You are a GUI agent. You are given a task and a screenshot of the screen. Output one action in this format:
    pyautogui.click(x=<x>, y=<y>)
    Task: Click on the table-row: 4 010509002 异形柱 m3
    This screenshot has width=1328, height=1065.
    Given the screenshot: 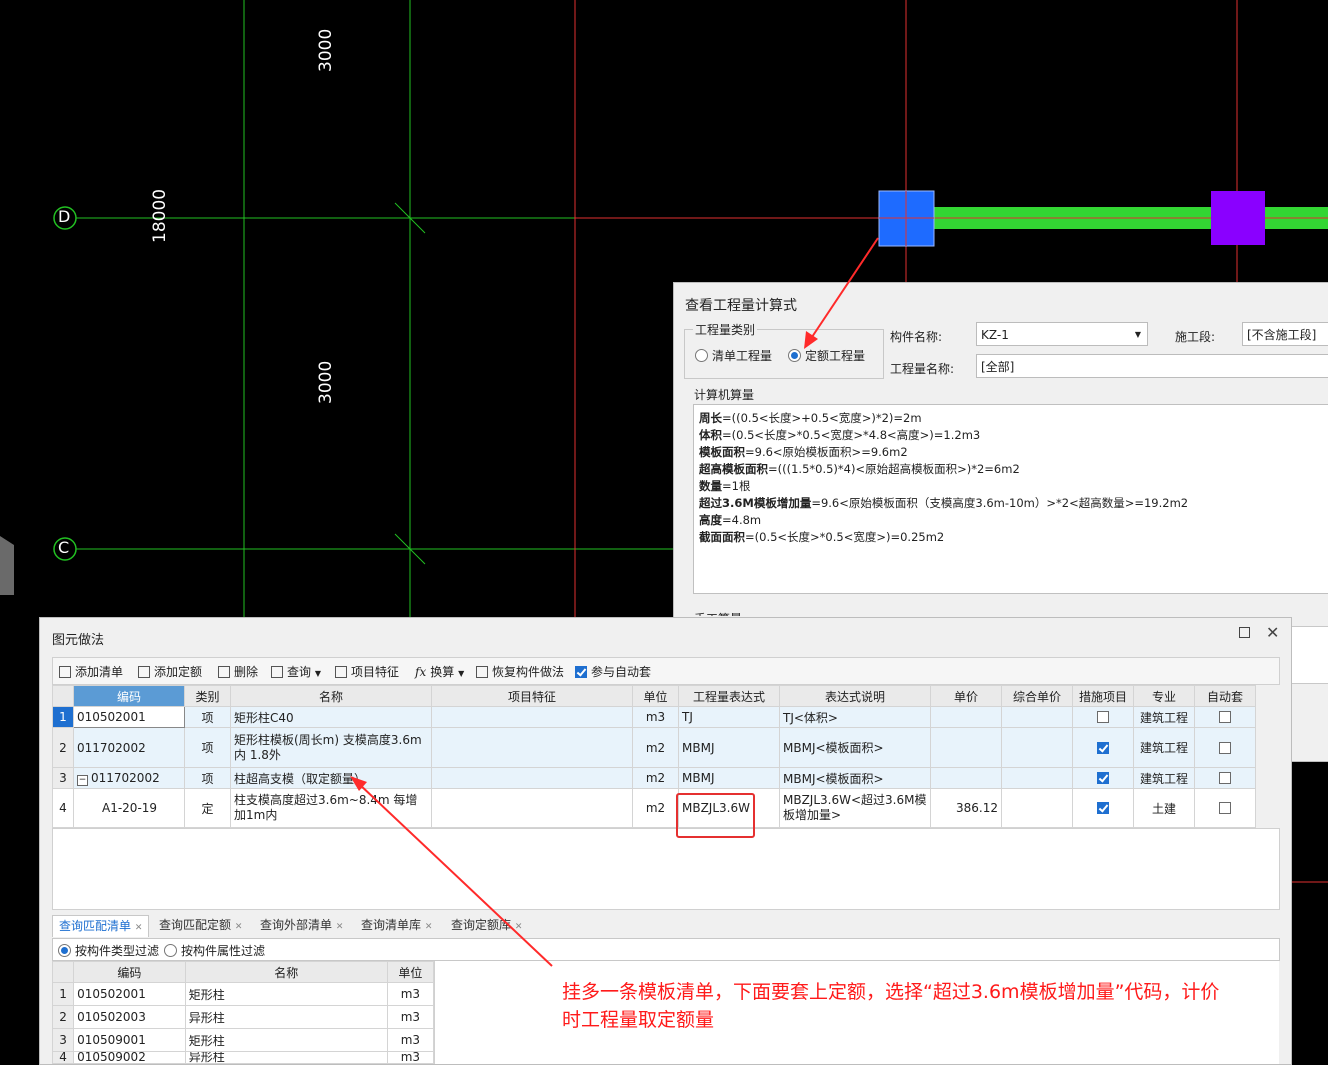 What is the action you would take?
    pyautogui.click(x=243, y=1057)
    